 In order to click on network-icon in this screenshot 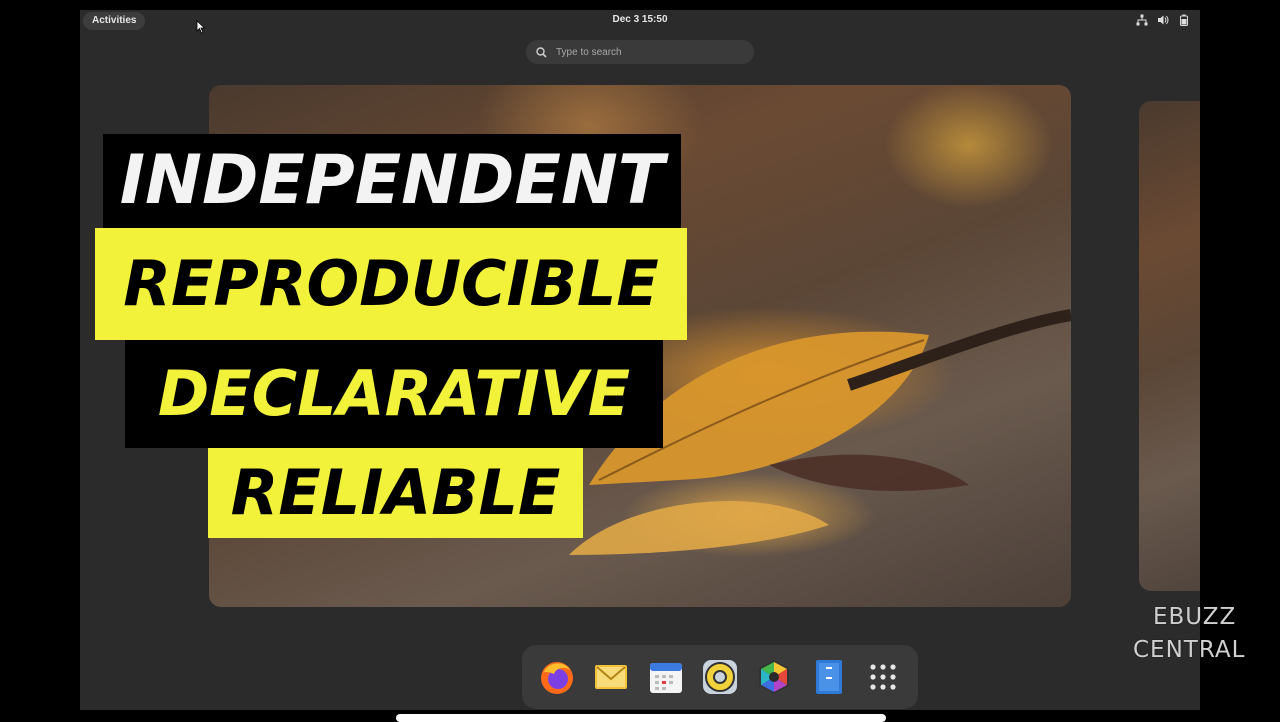, I will do `click(1142, 20)`.